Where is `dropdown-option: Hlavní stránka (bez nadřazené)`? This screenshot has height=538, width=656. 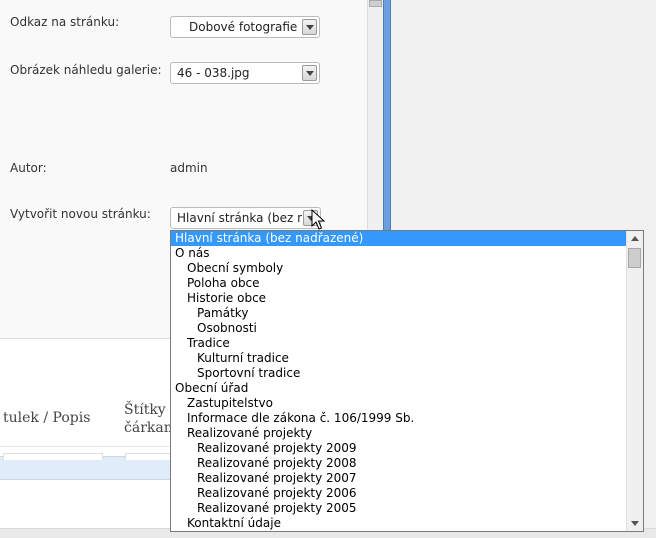
dropdown-option: Hlavní stránka (bez nadřazené) is located at coordinates (407, 238).